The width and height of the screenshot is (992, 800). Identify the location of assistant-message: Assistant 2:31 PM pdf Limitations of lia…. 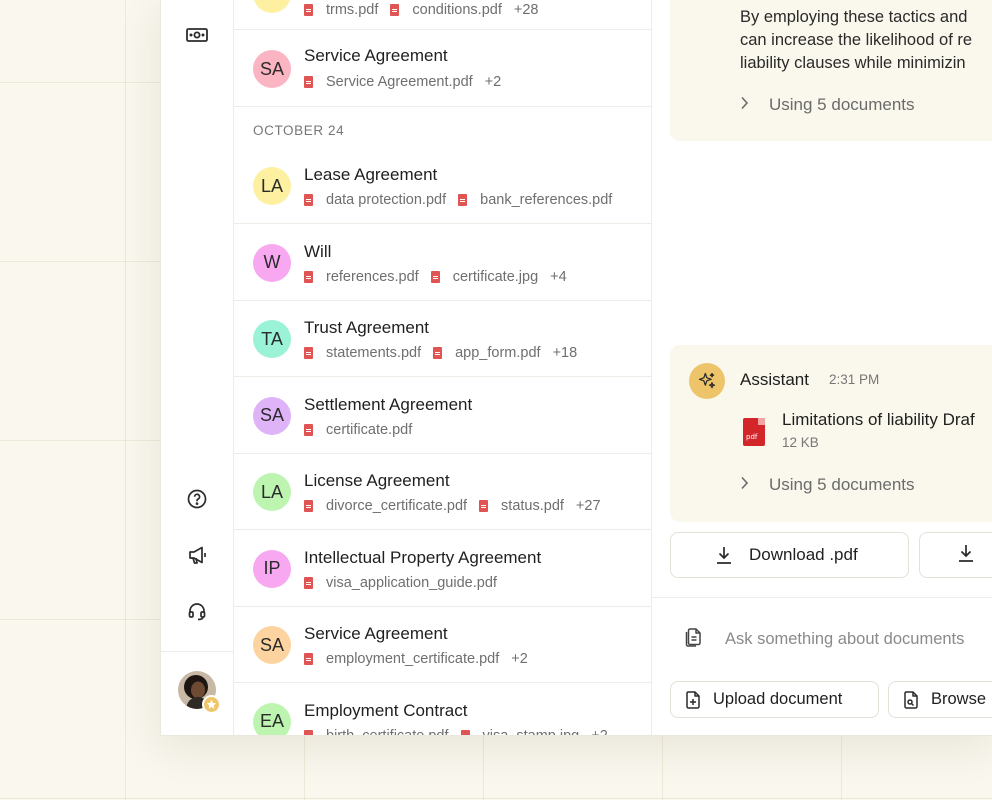
(831, 433).